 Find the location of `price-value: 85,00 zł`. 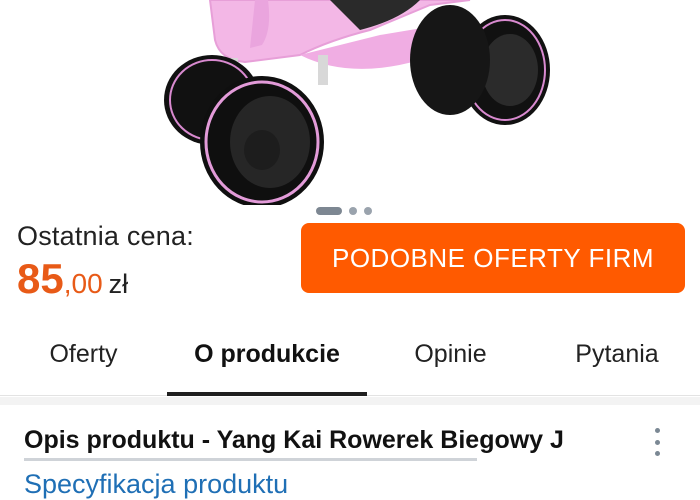

price-value: 85,00 zł is located at coordinates (105, 279).